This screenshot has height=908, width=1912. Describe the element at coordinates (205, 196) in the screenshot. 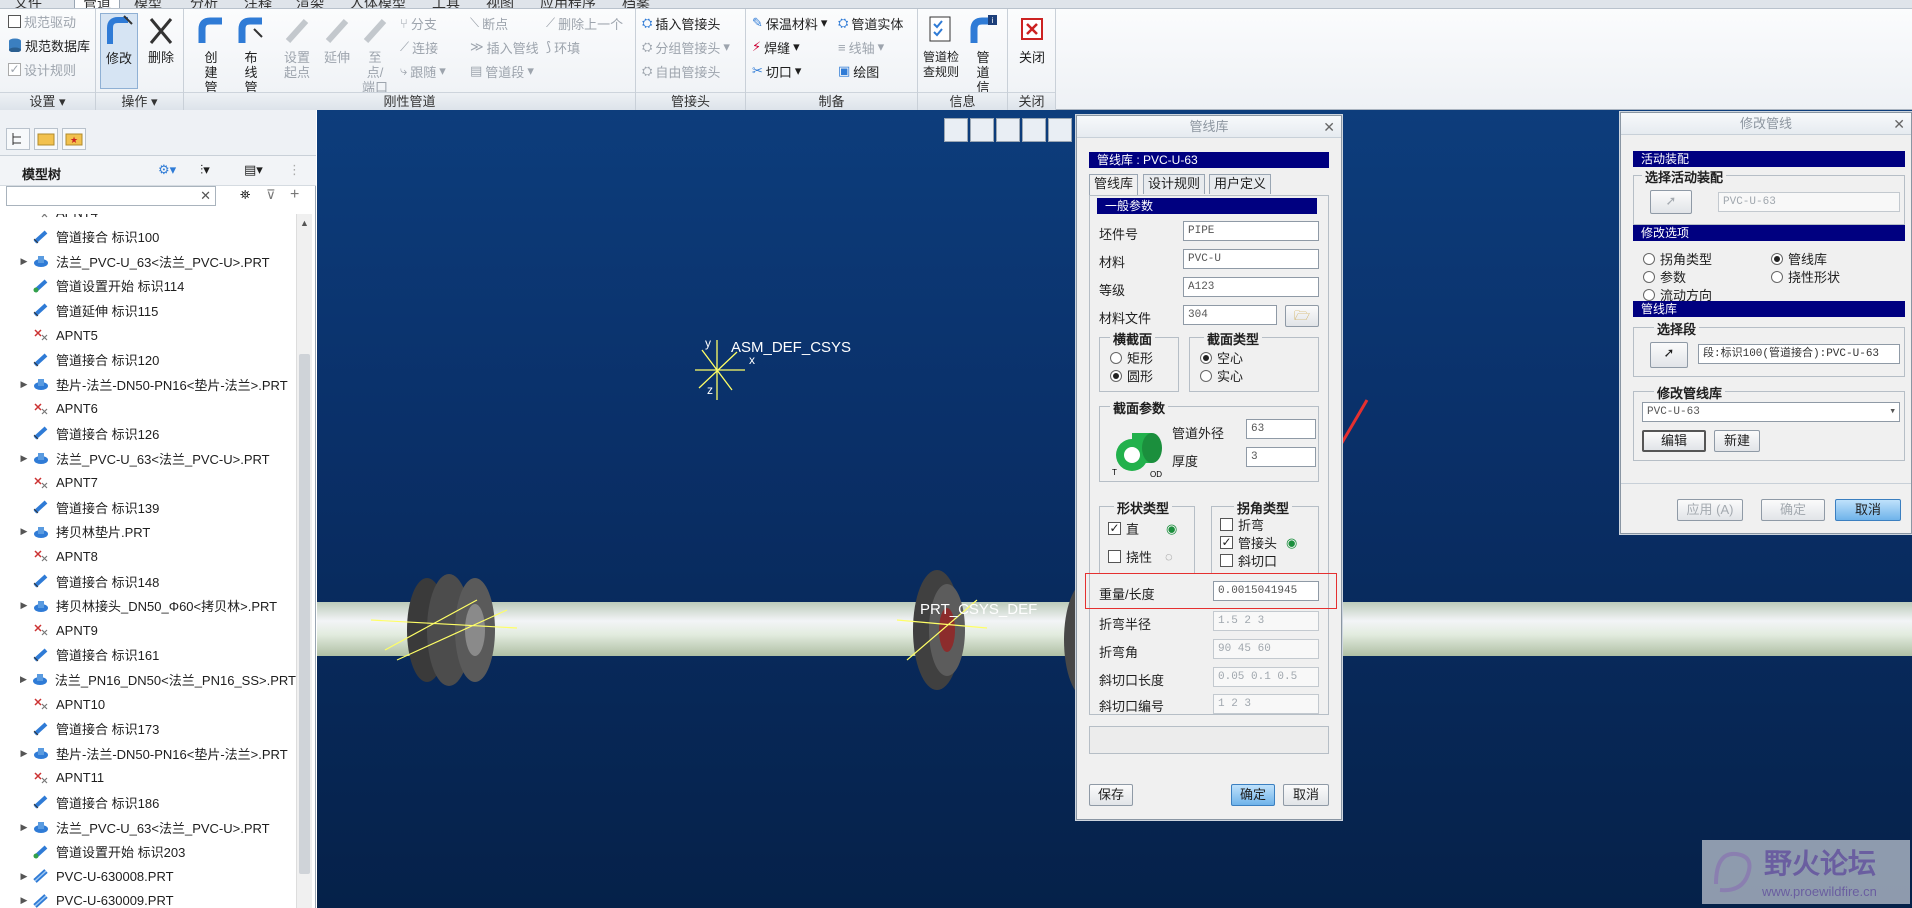

I see `clear-search-icon: ✕` at that location.